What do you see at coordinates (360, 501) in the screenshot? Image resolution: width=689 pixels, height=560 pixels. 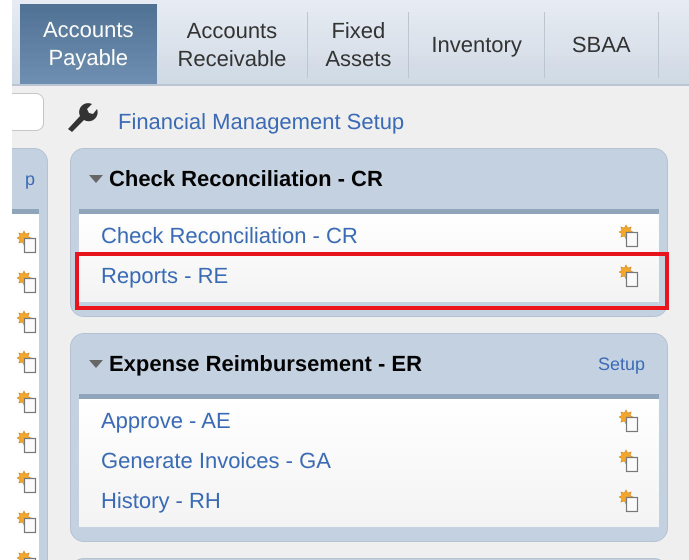 I see `menu-link: History - RH` at bounding box center [360, 501].